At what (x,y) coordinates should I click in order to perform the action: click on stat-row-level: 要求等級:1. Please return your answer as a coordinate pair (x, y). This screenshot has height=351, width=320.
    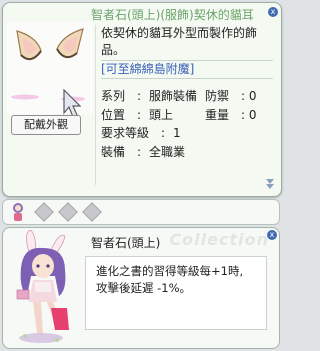
    Looking at the image, I should click on (187, 133).